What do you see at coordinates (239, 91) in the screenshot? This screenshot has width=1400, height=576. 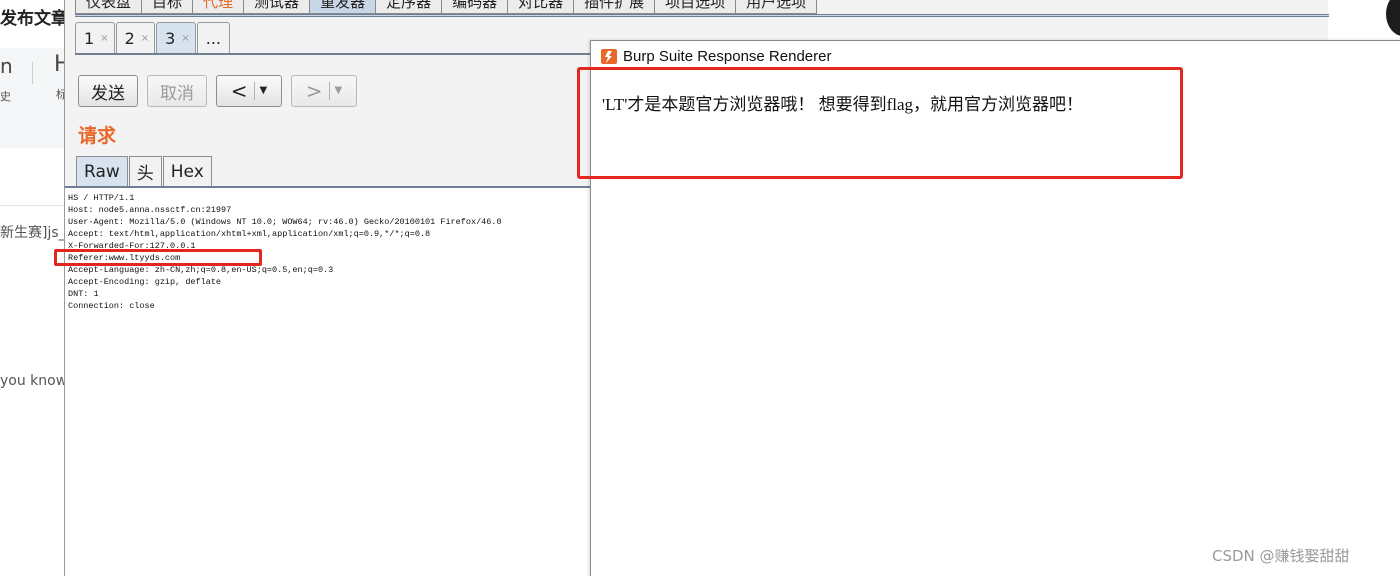 I see `chevron-left-icon: <` at bounding box center [239, 91].